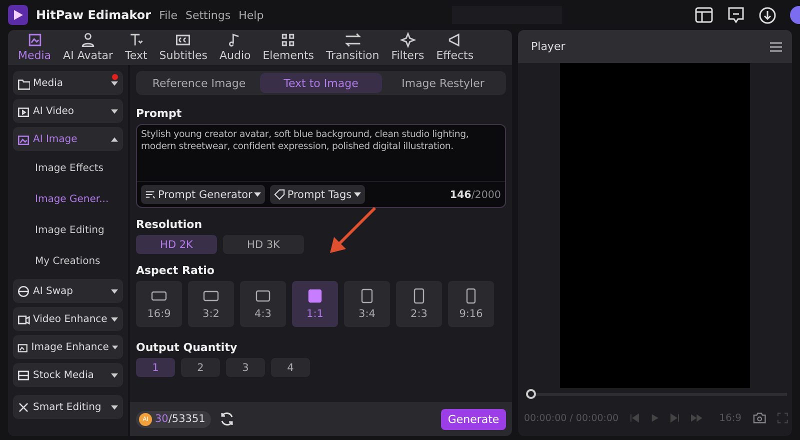 Image resolution: width=800 pixels, height=440 pixels. What do you see at coordinates (353, 230) in the screenshot?
I see `annotation-arrow` at bounding box center [353, 230].